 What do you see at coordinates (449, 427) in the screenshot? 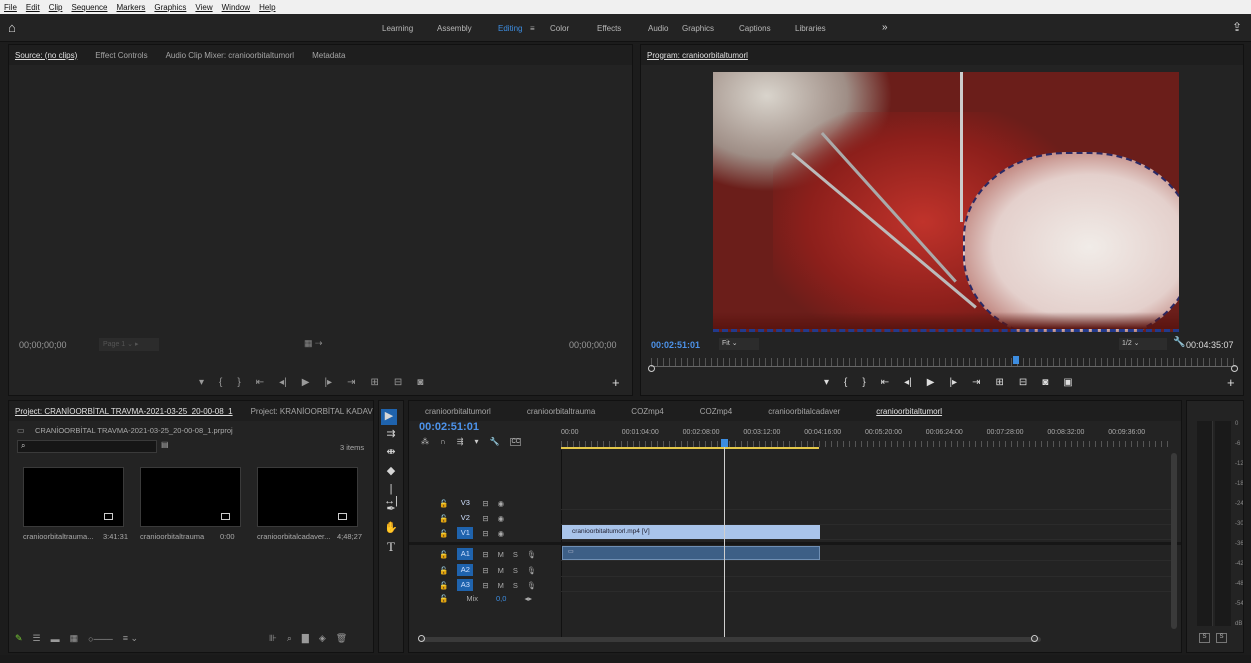
I see `timeline-timecode: 00:02:51:01` at bounding box center [449, 427].